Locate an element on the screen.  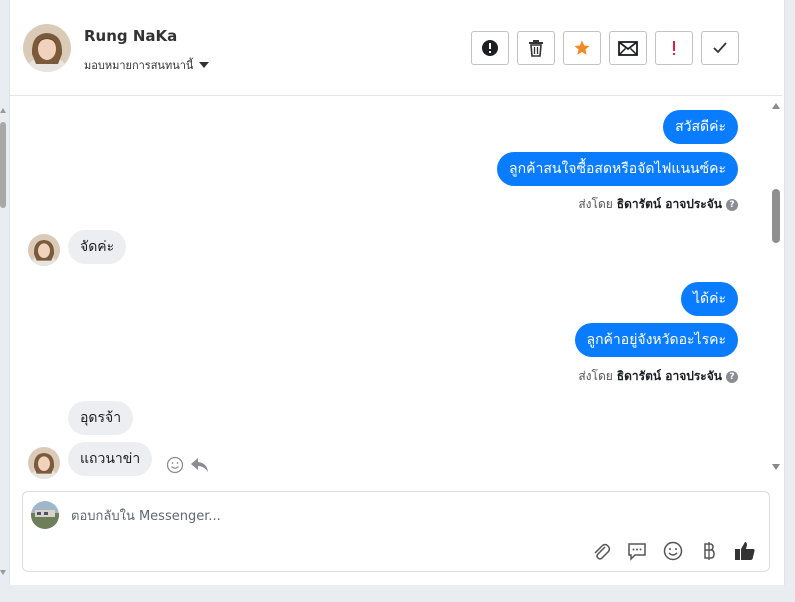
reply-icon is located at coordinates (200, 465).